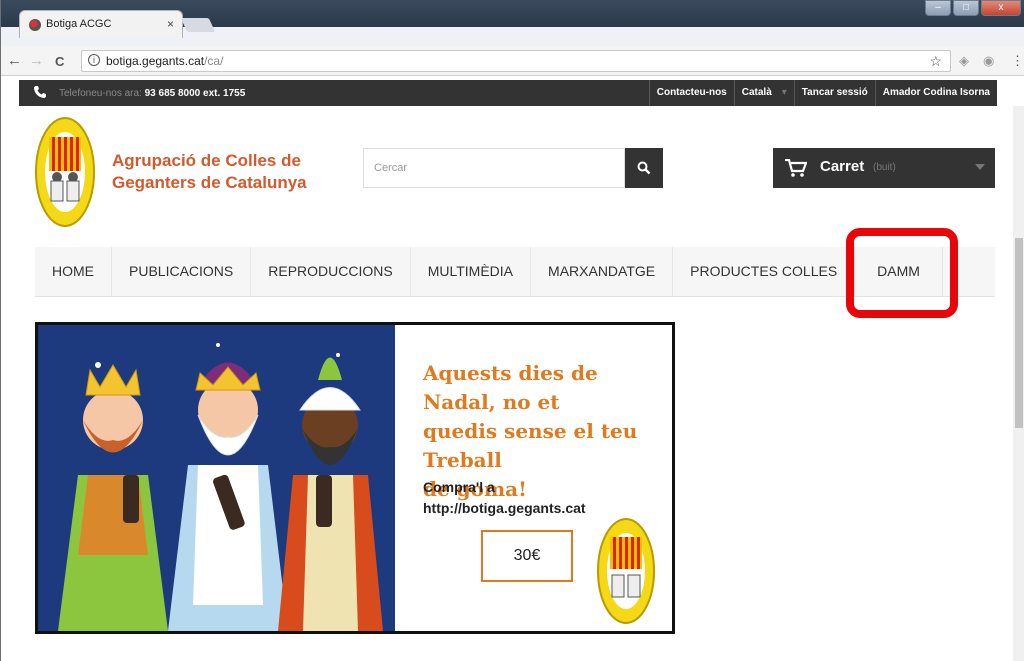 The image size is (1024, 661). Describe the element at coordinates (195, 93) in the screenshot. I see `phone-number: 93 685 8000 ext. 1755` at that location.